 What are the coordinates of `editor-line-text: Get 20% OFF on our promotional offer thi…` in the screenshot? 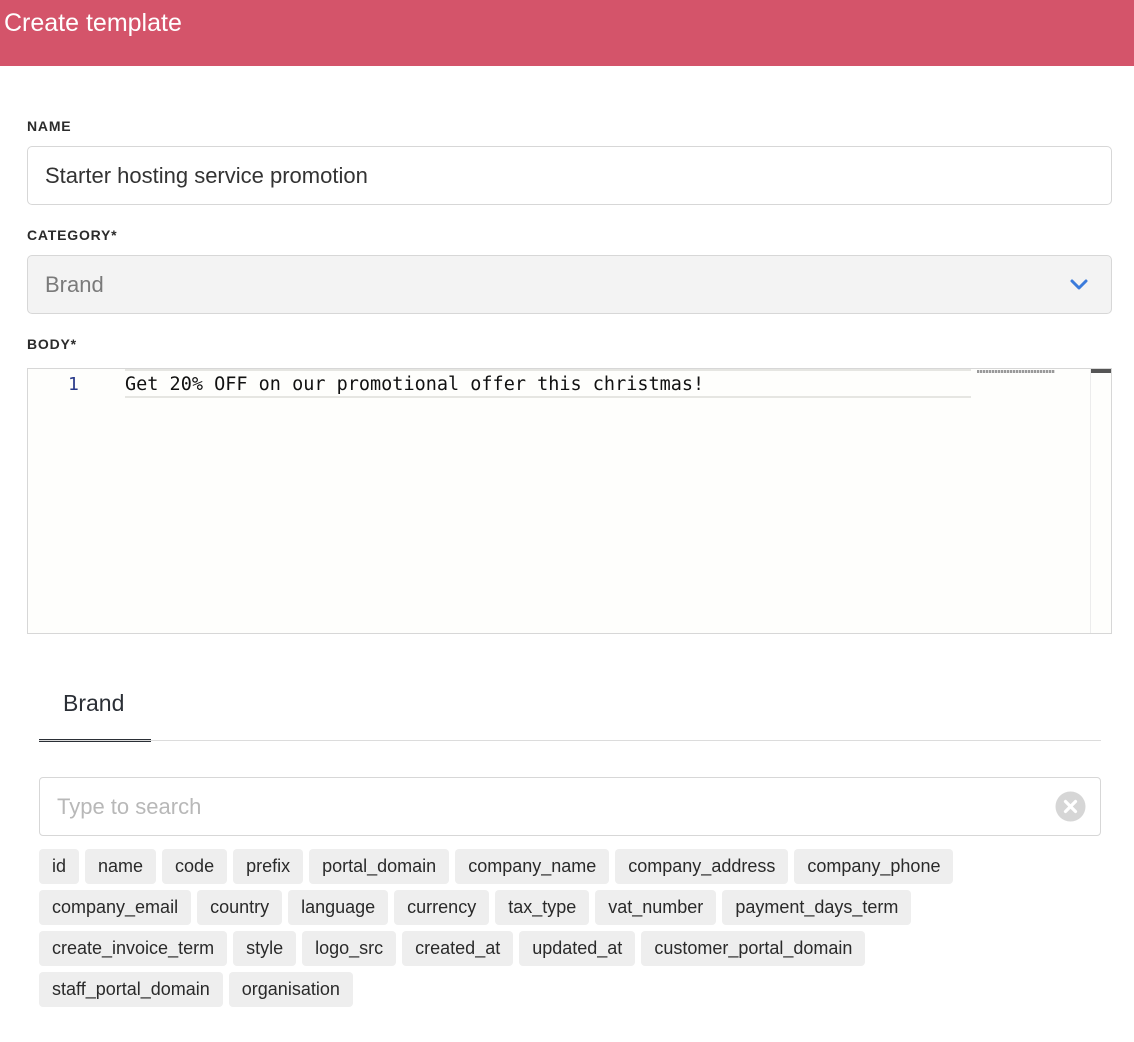 It's located at (414, 385).